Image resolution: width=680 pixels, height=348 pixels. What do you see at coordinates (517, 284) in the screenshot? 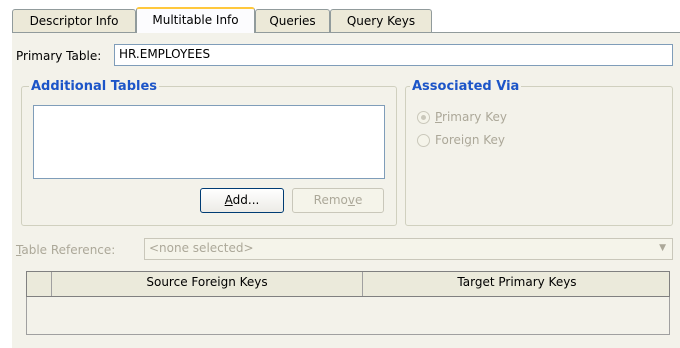
I see `column-header-target-primary-keys: Target Primary Keys` at bounding box center [517, 284].